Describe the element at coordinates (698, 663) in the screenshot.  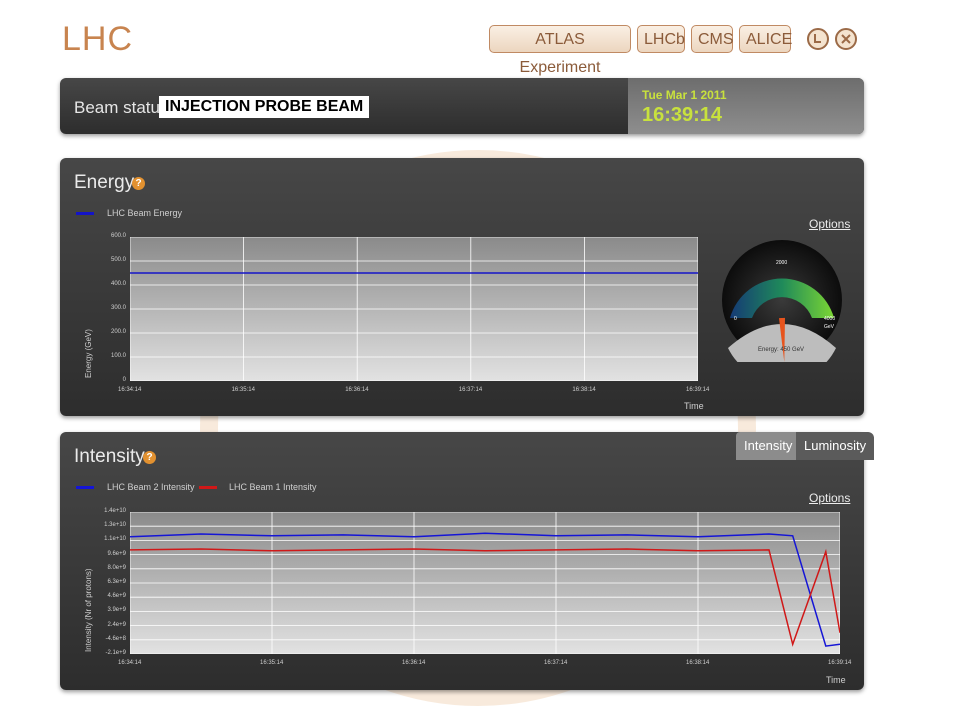
I see `intensity-x-tick: 16:38:14` at that location.